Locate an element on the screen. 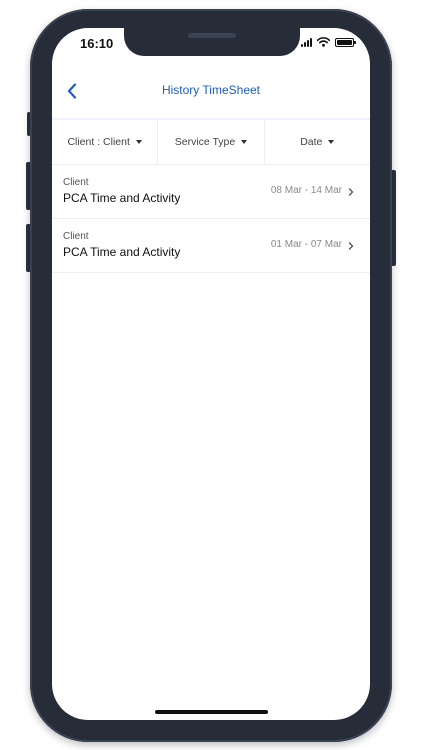 The height and width of the screenshot is (750, 422). service-type-filter-label: Service Type is located at coordinates (205, 142).